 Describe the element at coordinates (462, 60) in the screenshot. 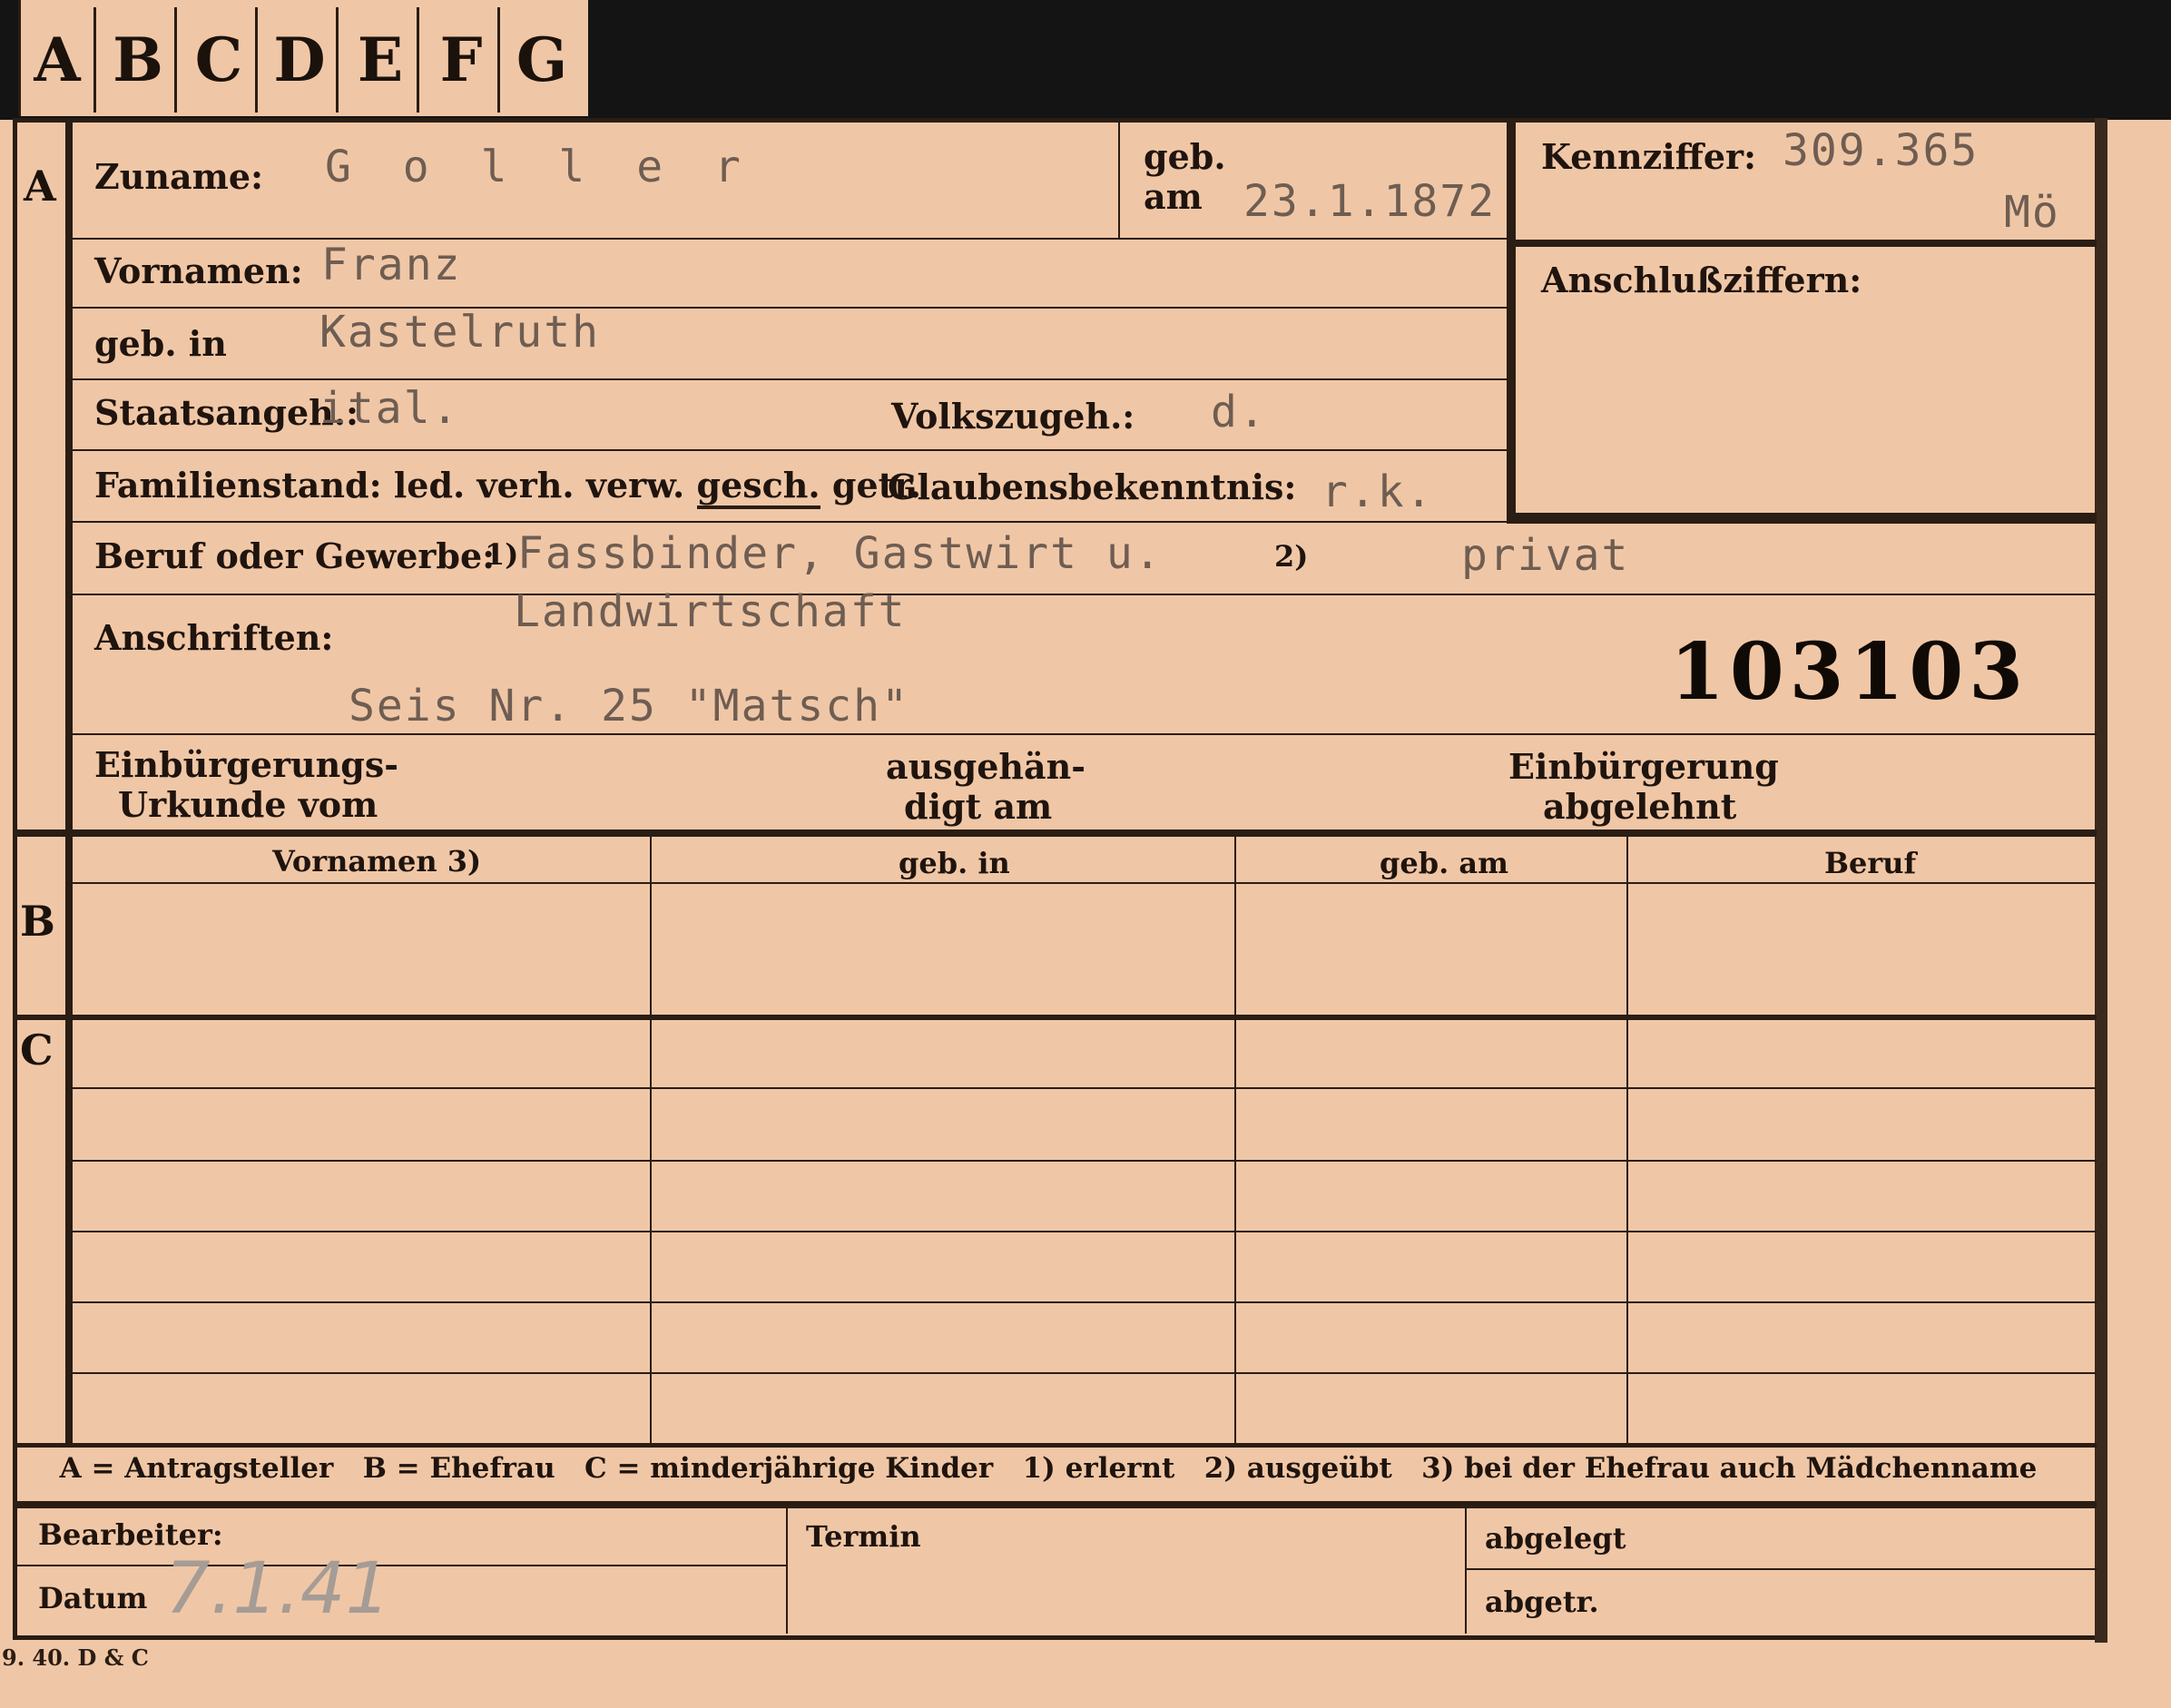

I see `tab-f: F` at that location.